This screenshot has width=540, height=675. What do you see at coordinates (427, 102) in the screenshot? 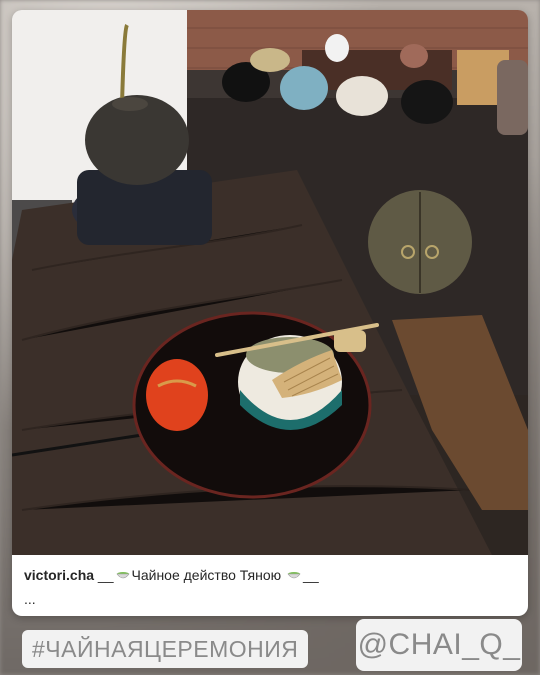
I see `dark-tea-bowl` at bounding box center [427, 102].